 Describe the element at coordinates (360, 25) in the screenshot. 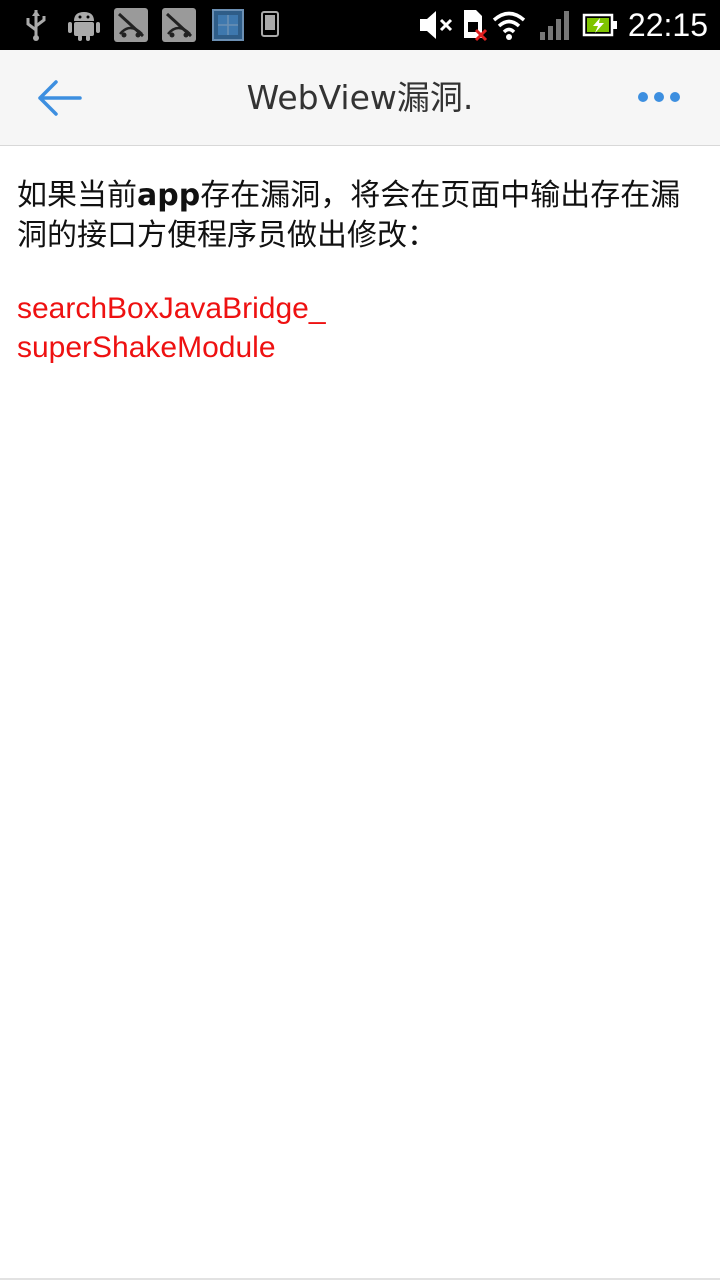

I see `status-bar: 22:15` at that location.